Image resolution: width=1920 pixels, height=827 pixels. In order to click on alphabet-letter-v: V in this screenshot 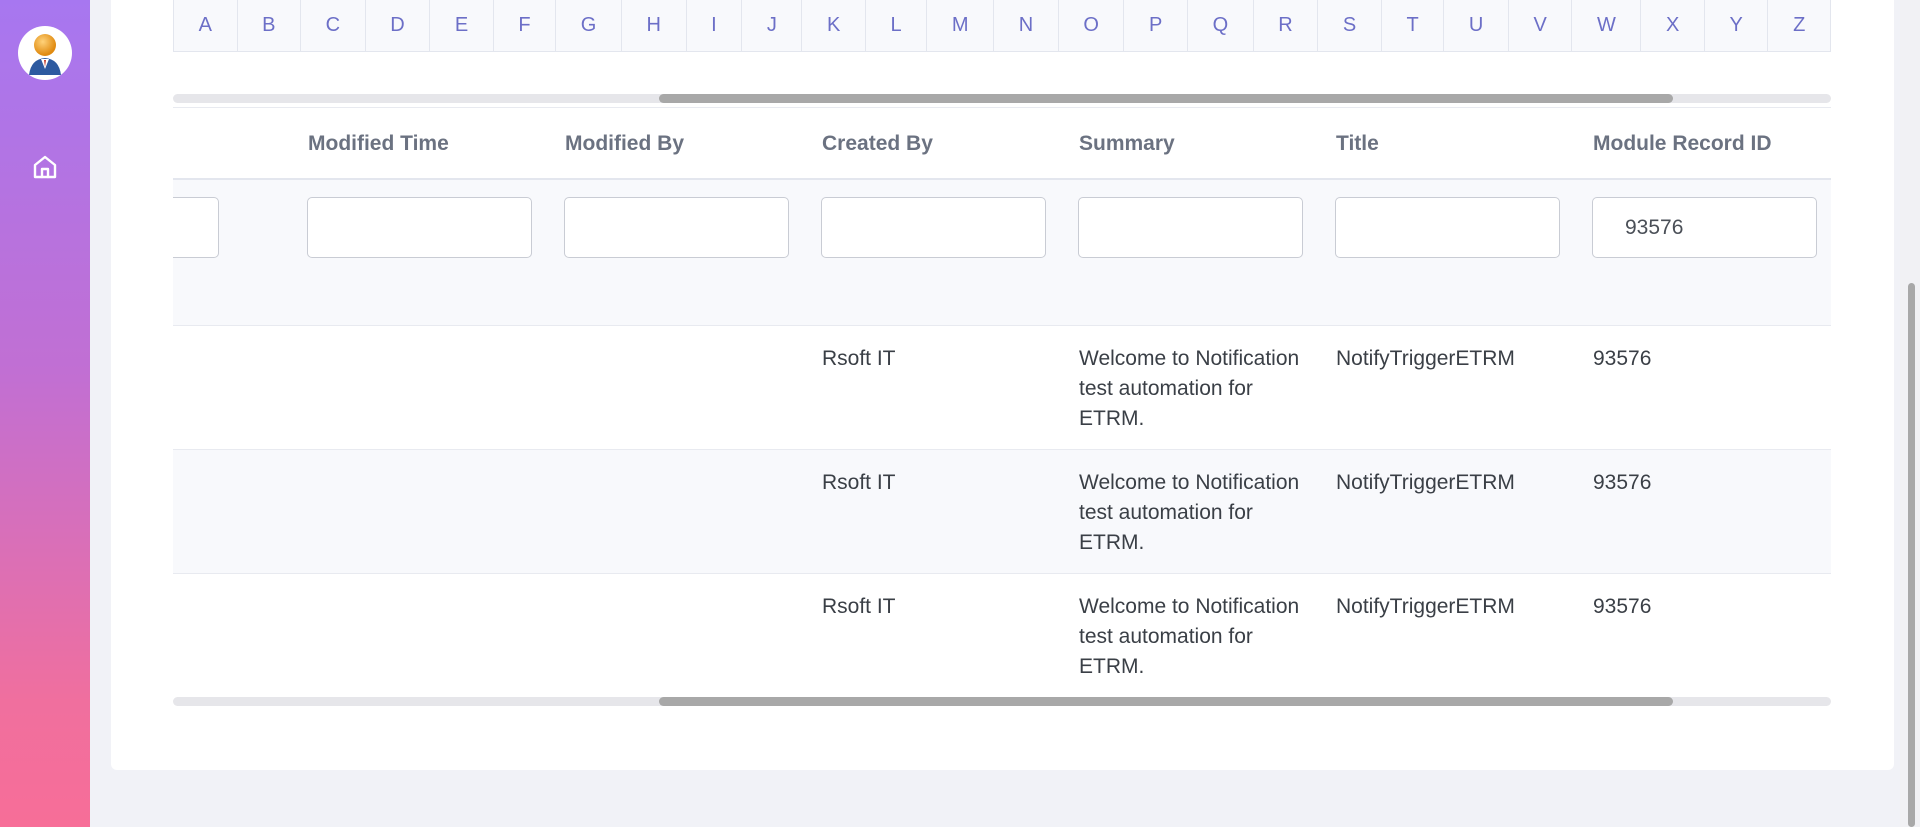, I will do `click(1541, 25)`.